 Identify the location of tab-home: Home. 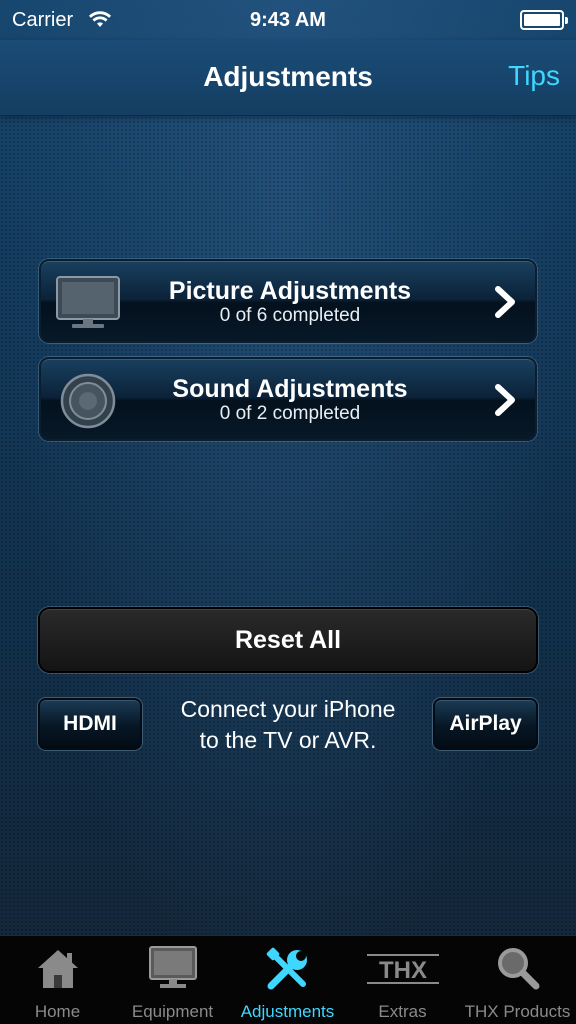
(57, 980).